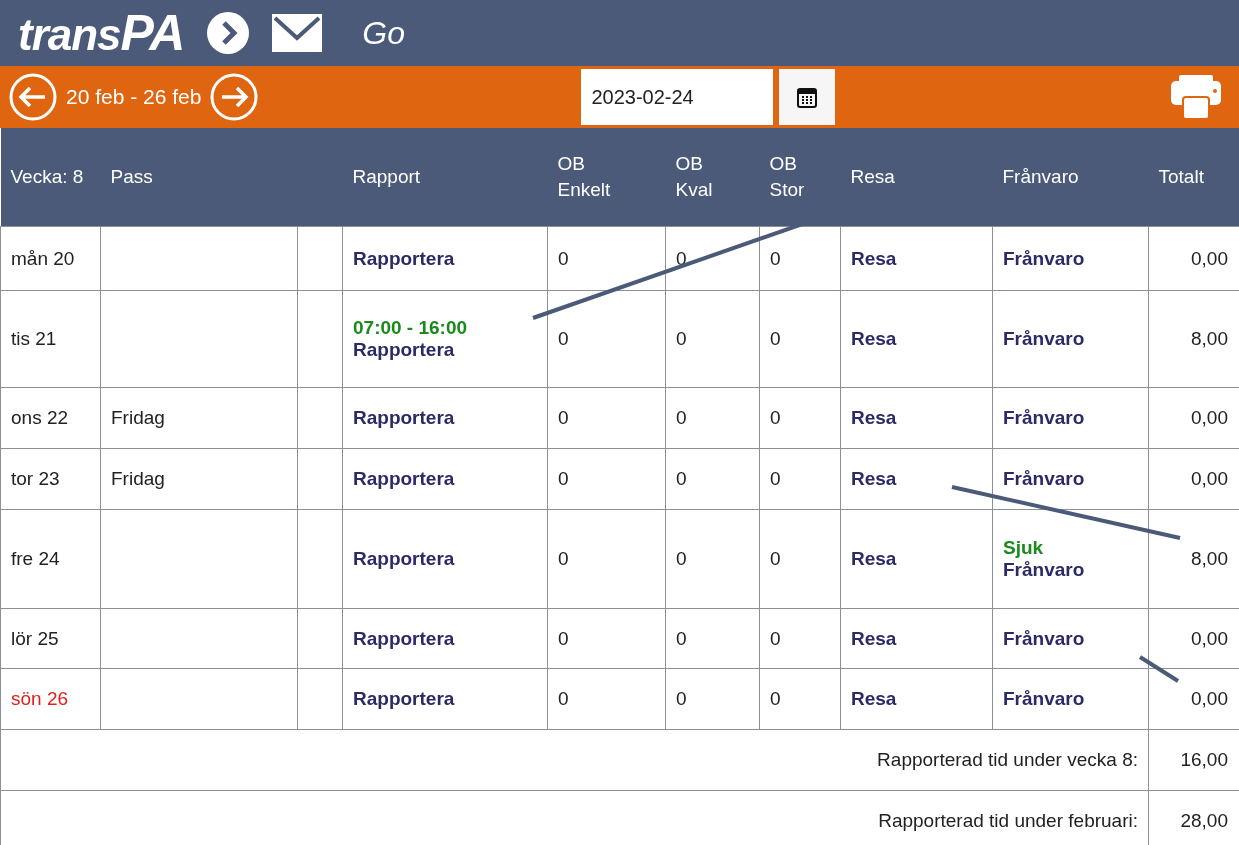 Image resolution: width=1239 pixels, height=845 pixels. I want to click on week-range: 20 feb - 26 feb, so click(134, 97).